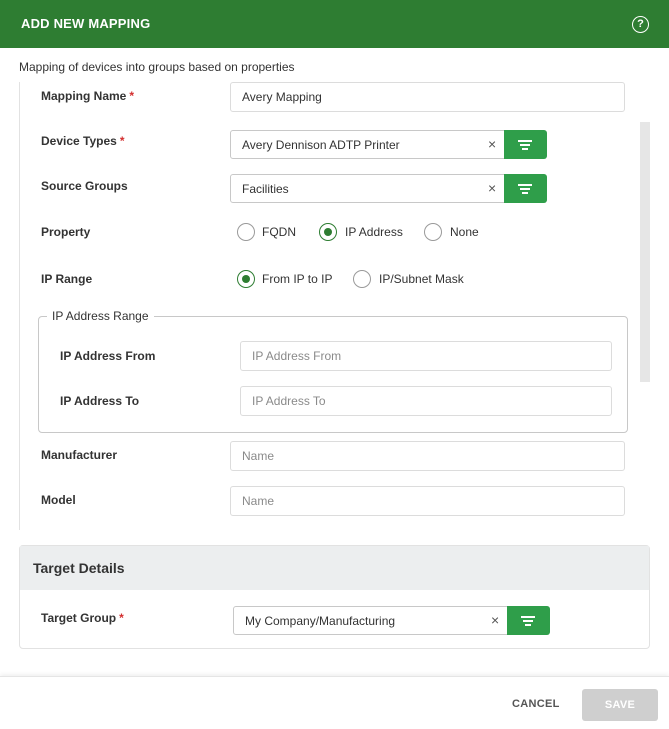 The width and height of the screenshot is (669, 729). I want to click on target-details-title: Target Details, so click(79, 568).